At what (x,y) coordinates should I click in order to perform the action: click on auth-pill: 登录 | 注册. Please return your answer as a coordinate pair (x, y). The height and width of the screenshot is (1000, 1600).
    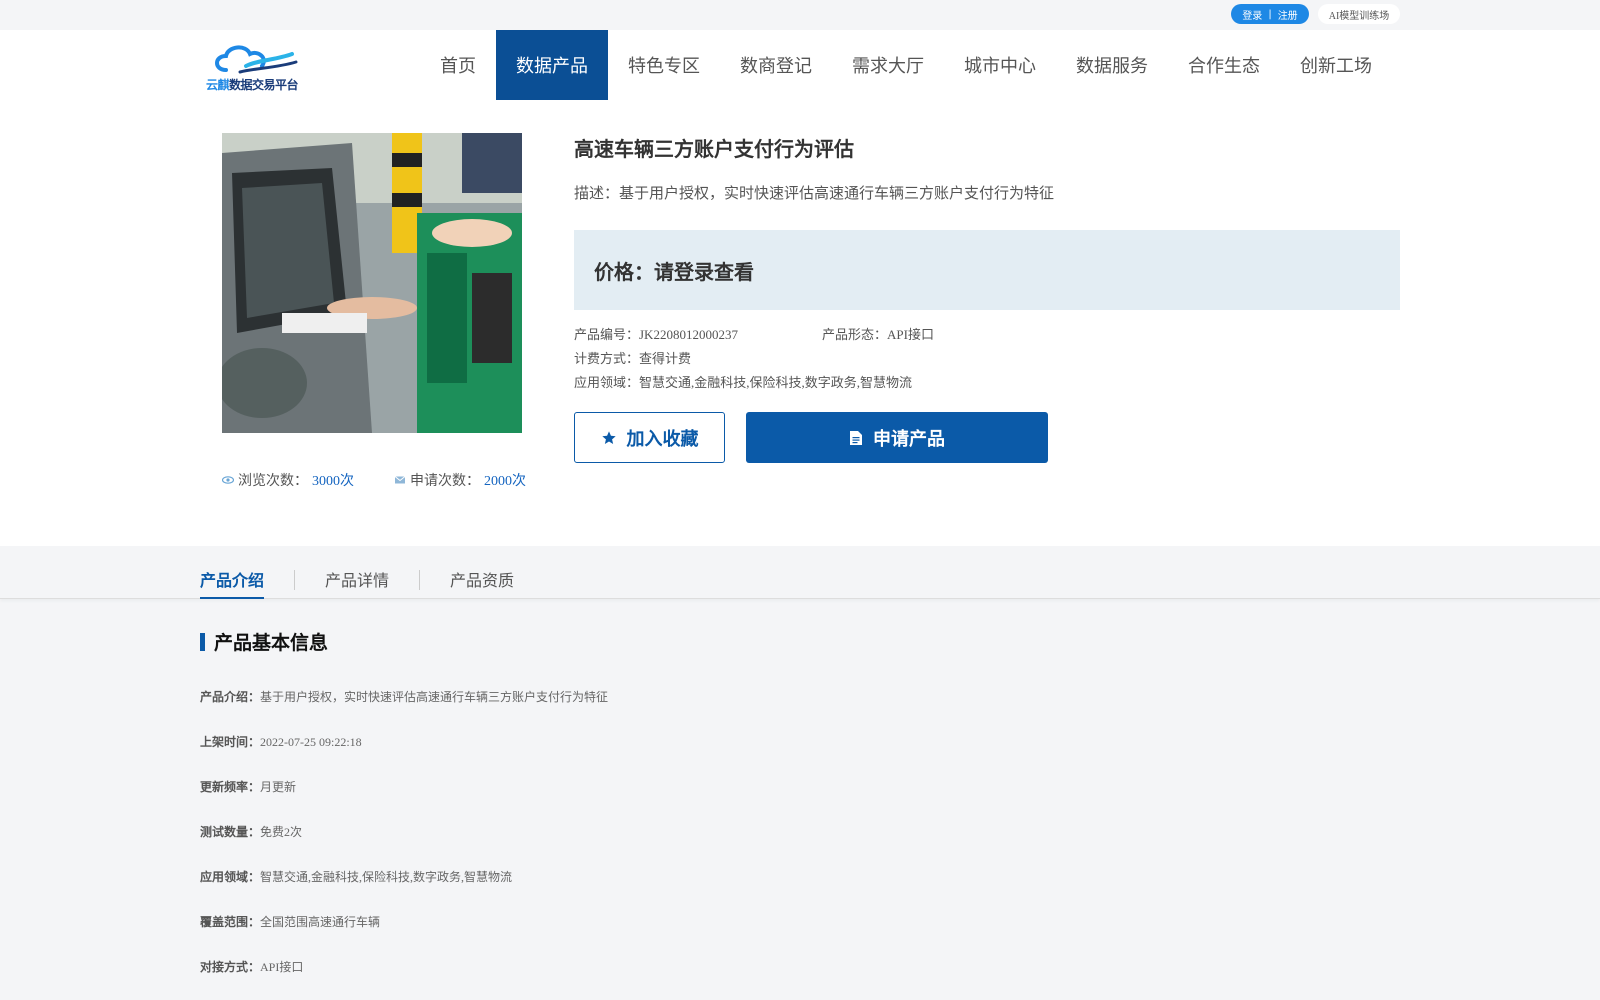
    Looking at the image, I should click on (1270, 14).